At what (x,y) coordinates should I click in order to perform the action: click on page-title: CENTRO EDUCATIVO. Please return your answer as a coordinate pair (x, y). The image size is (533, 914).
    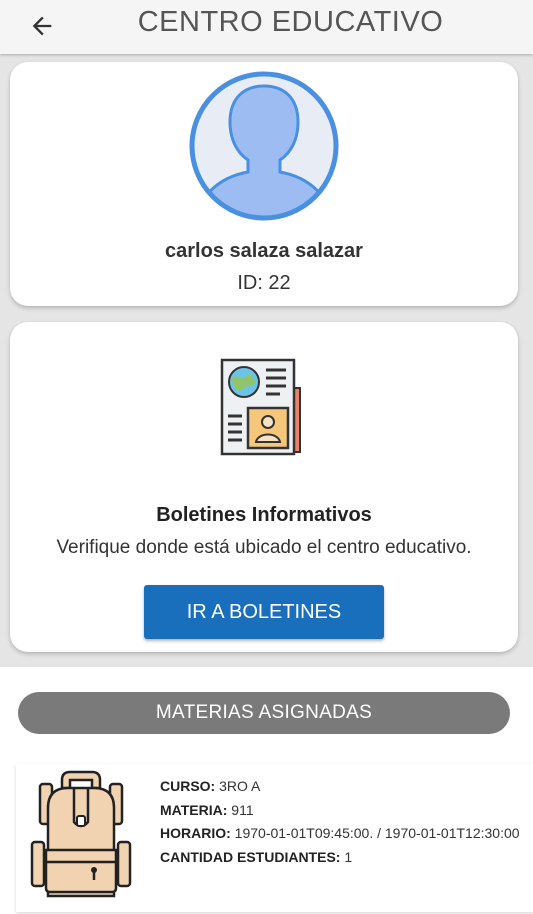
    Looking at the image, I should click on (290, 22).